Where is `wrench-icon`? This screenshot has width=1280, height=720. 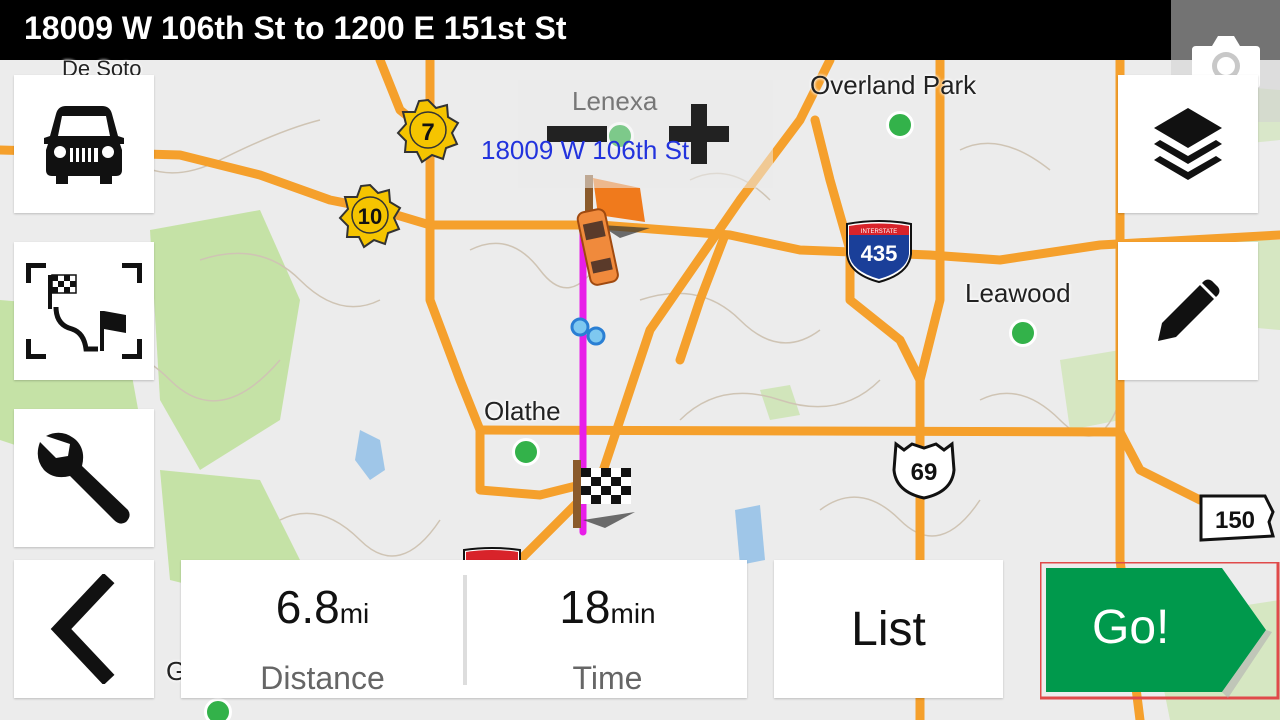
wrench-icon is located at coordinates (83, 478).